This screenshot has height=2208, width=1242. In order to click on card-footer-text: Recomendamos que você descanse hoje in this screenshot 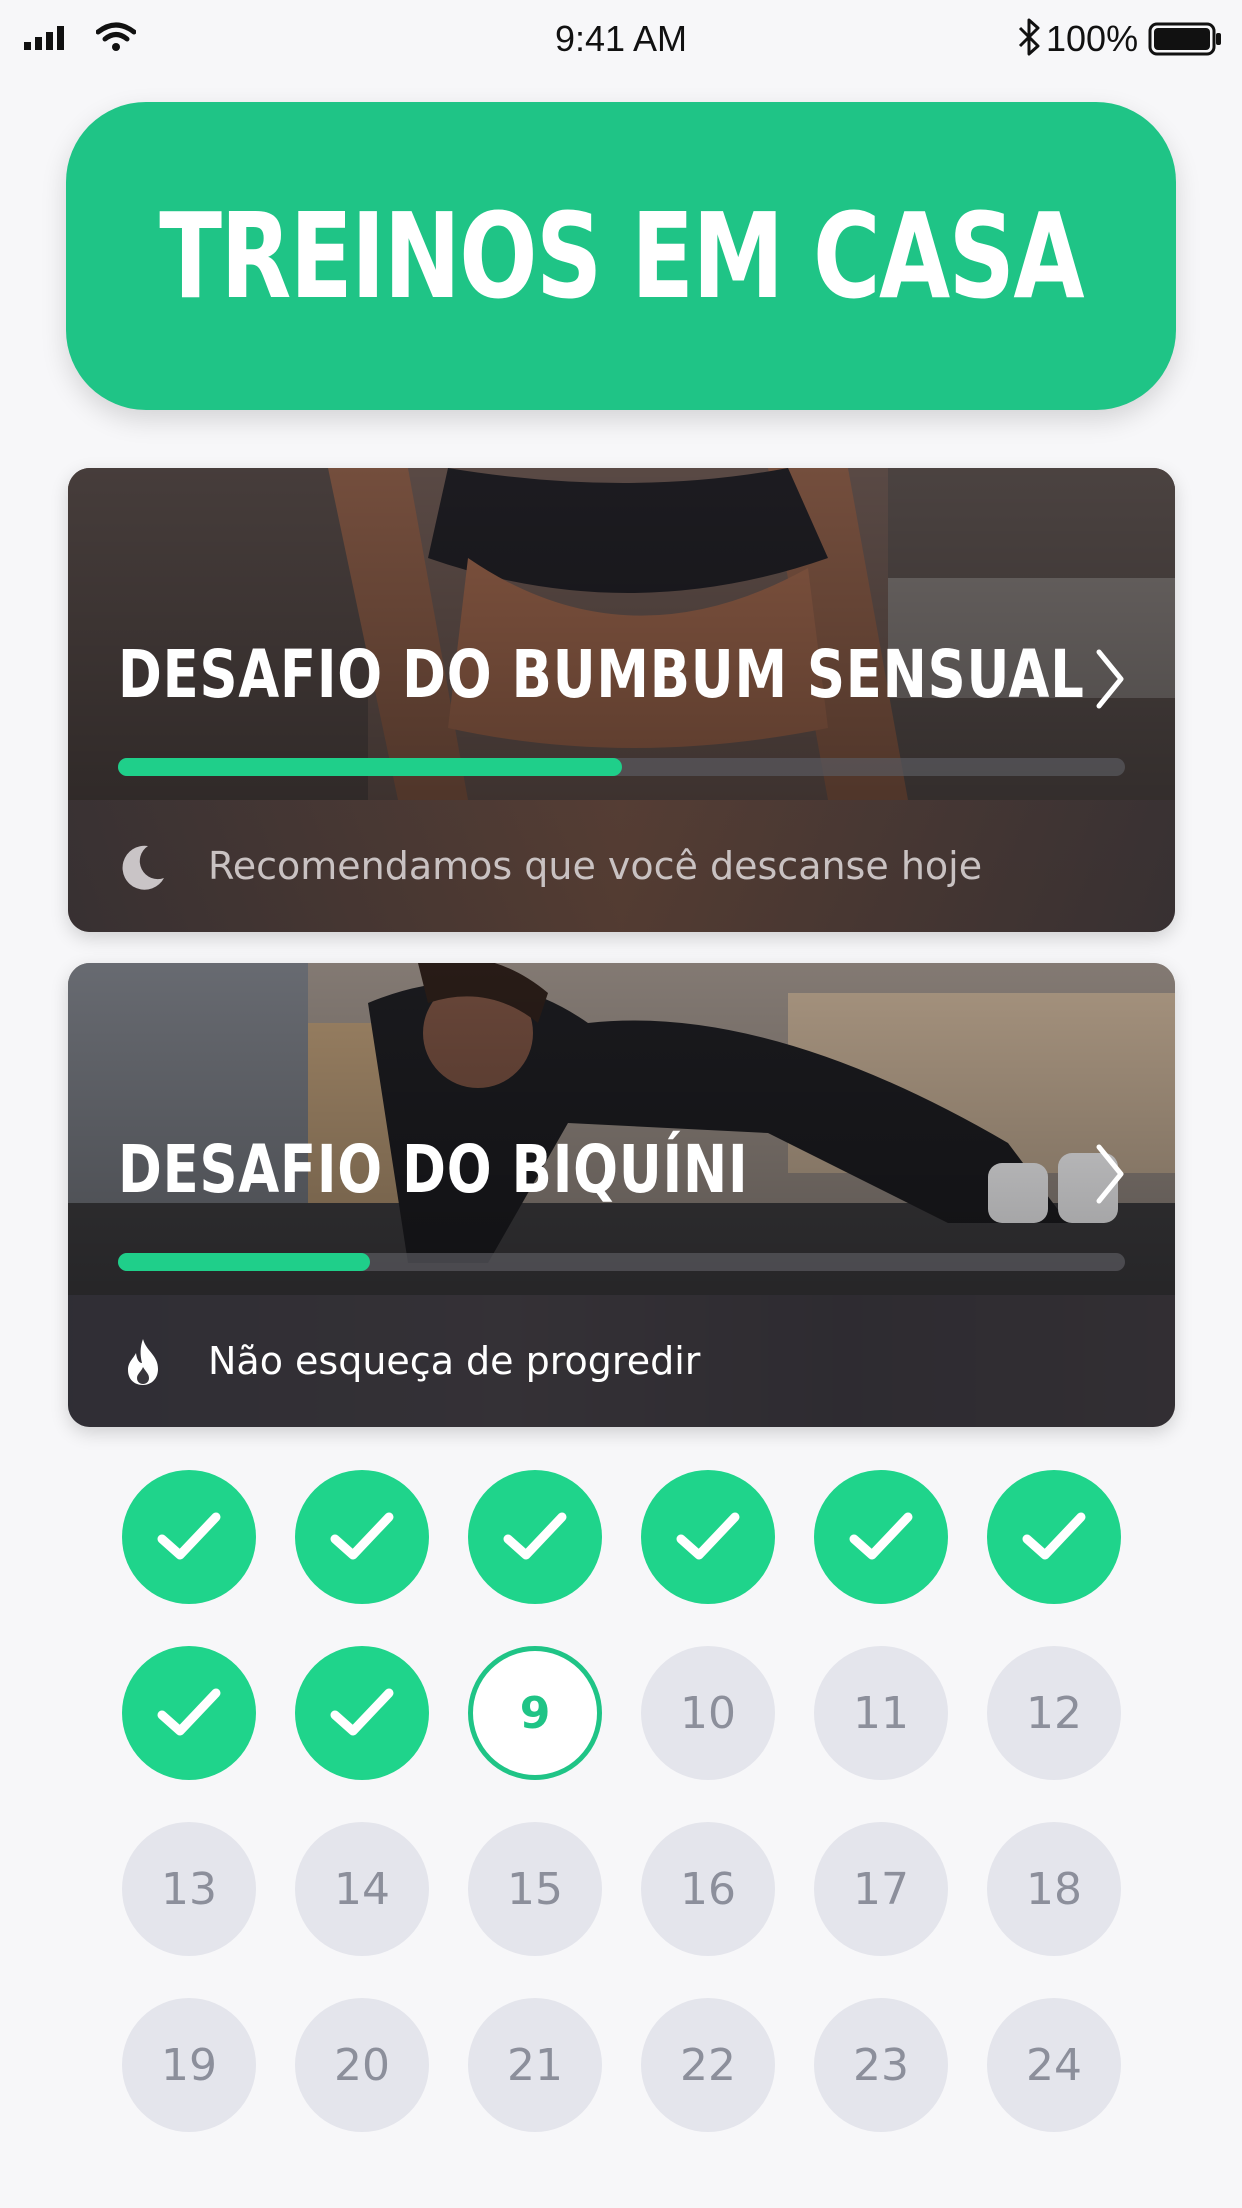, I will do `click(595, 866)`.